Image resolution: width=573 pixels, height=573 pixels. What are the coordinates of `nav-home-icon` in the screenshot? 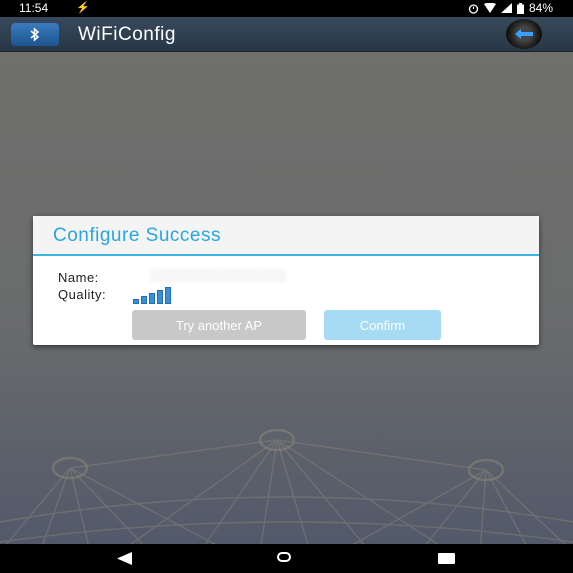 It's located at (284, 557).